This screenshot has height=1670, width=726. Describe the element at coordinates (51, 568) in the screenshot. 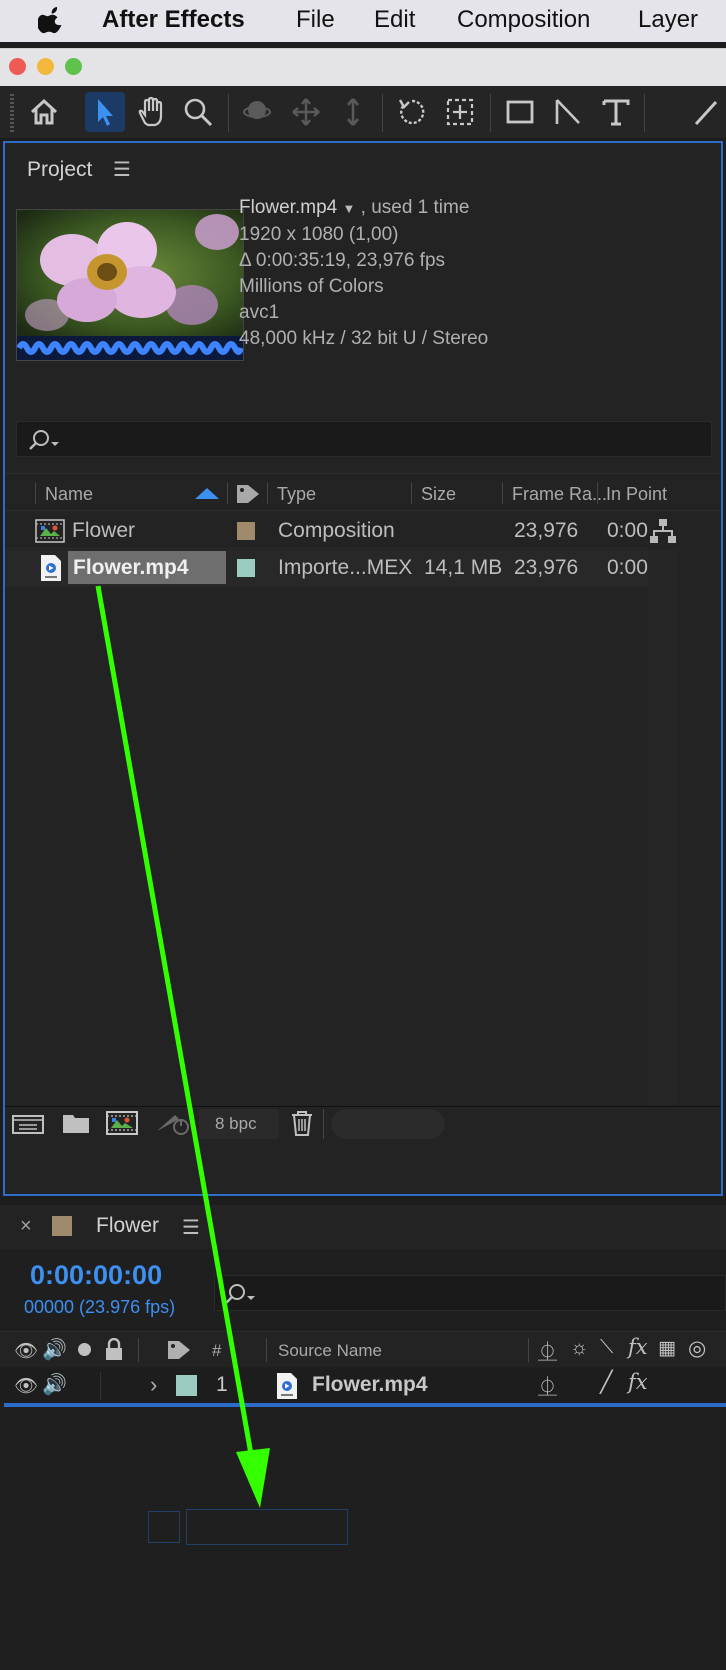

I see `video-file-icon` at that location.